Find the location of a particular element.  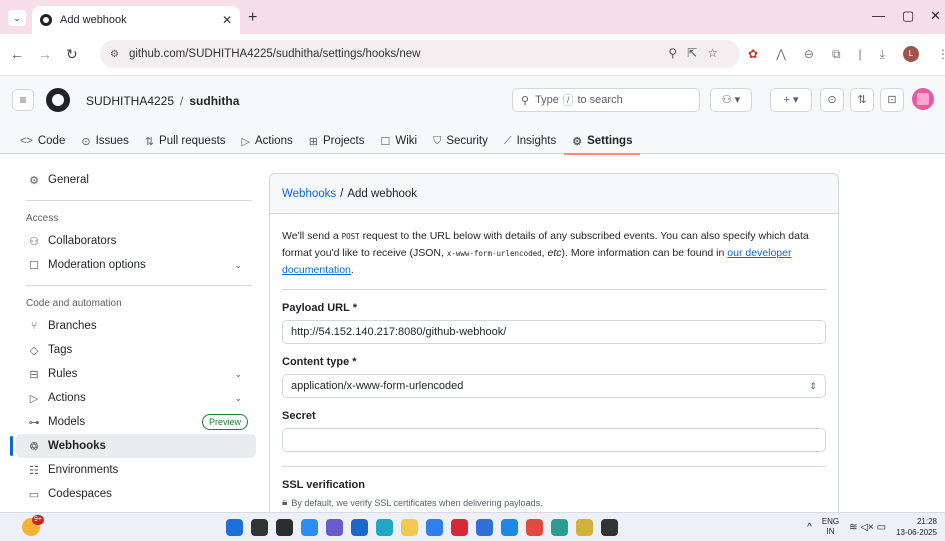

sidebar-item-tags: ◇ Tags is located at coordinates (136, 350).